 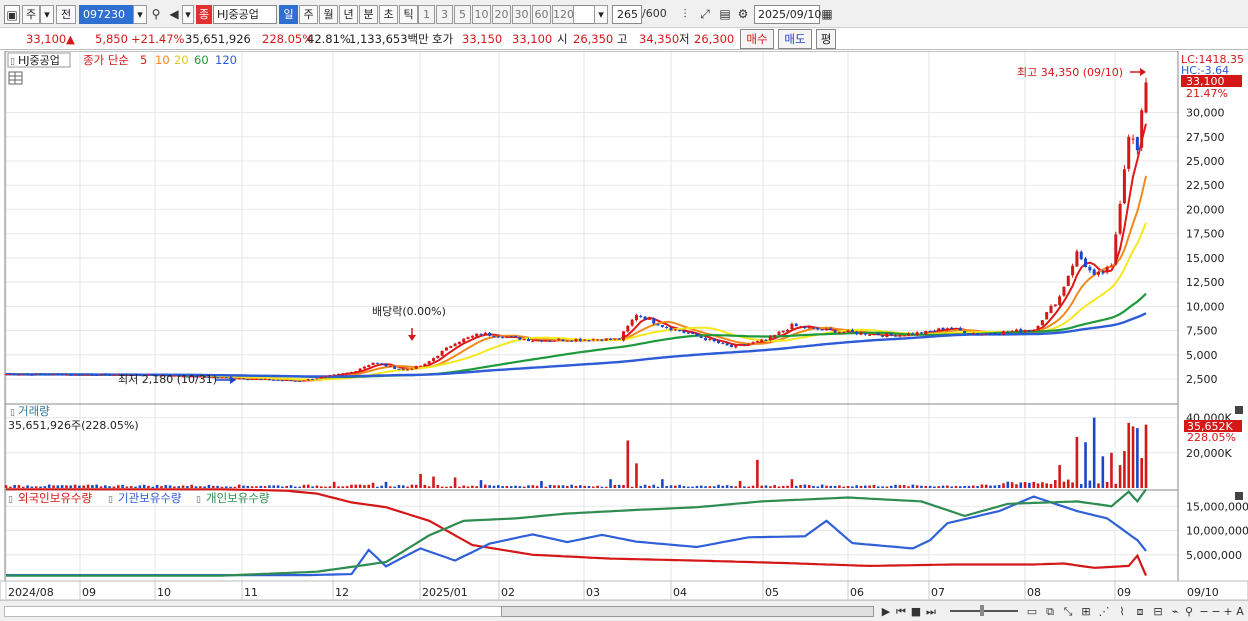 I want to click on zoom-slider-handle, so click(x=982, y=610).